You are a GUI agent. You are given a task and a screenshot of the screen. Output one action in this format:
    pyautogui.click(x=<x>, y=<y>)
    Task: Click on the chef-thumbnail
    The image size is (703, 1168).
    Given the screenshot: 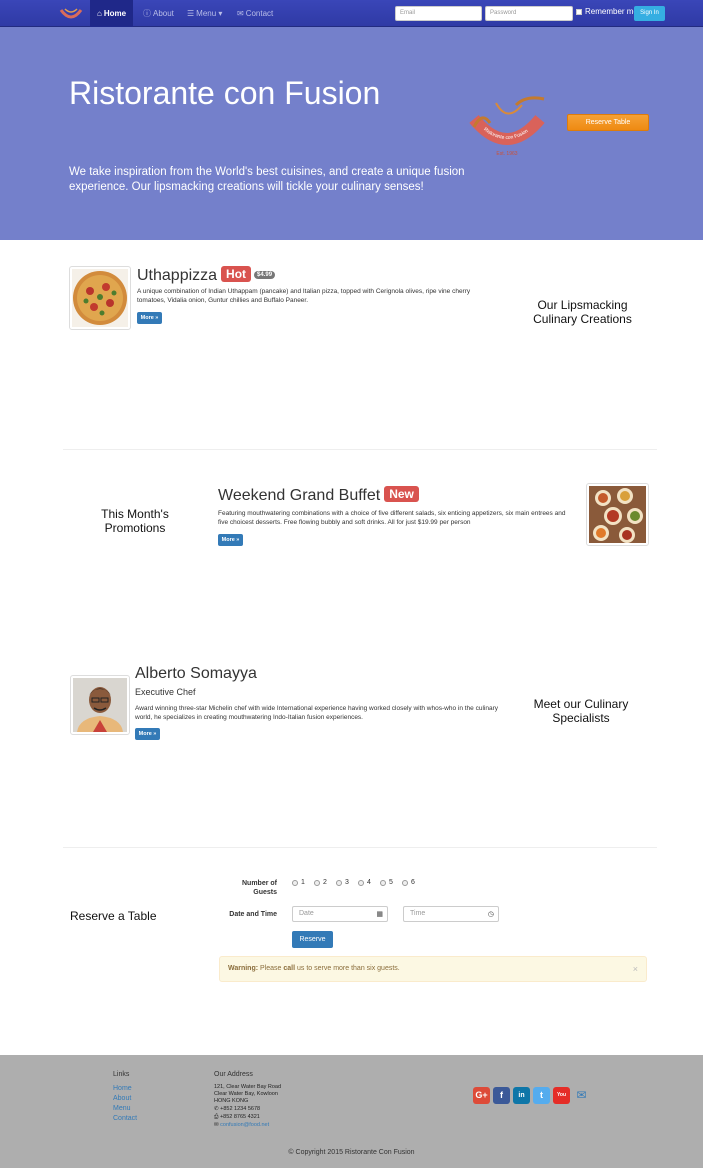 What is the action you would take?
    pyautogui.click(x=100, y=705)
    